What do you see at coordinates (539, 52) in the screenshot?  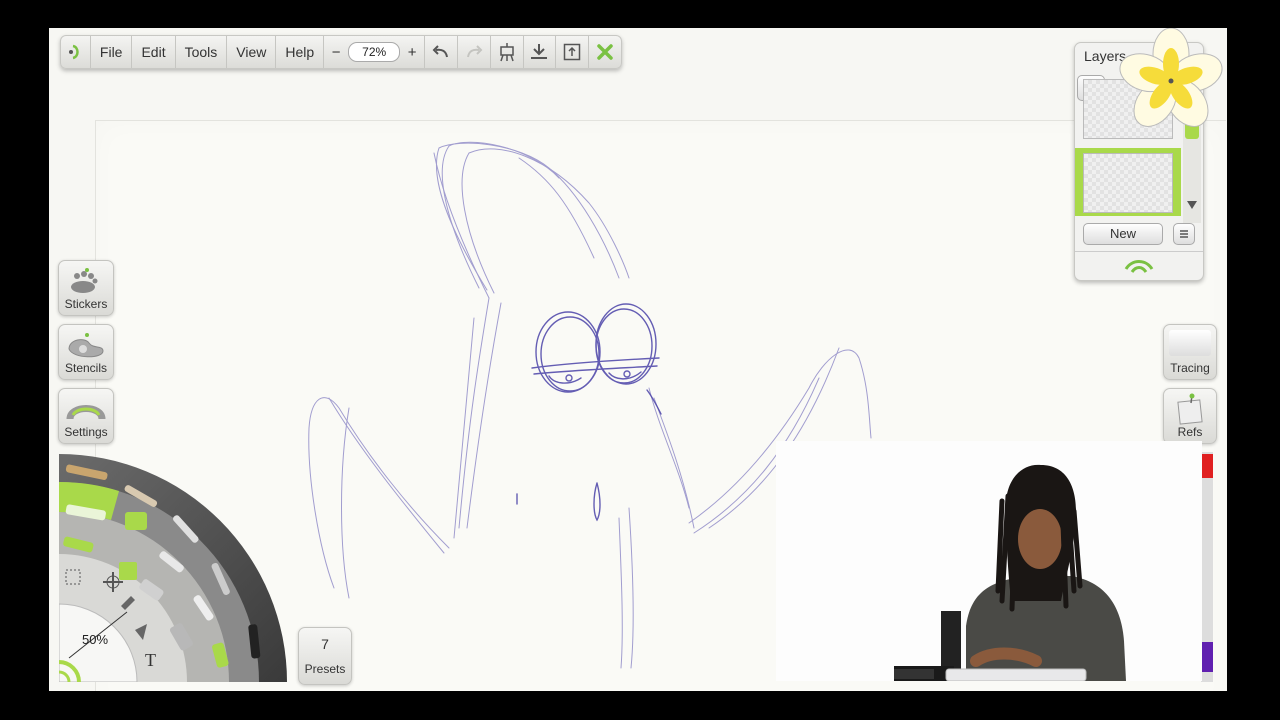 I see `import-icon` at bounding box center [539, 52].